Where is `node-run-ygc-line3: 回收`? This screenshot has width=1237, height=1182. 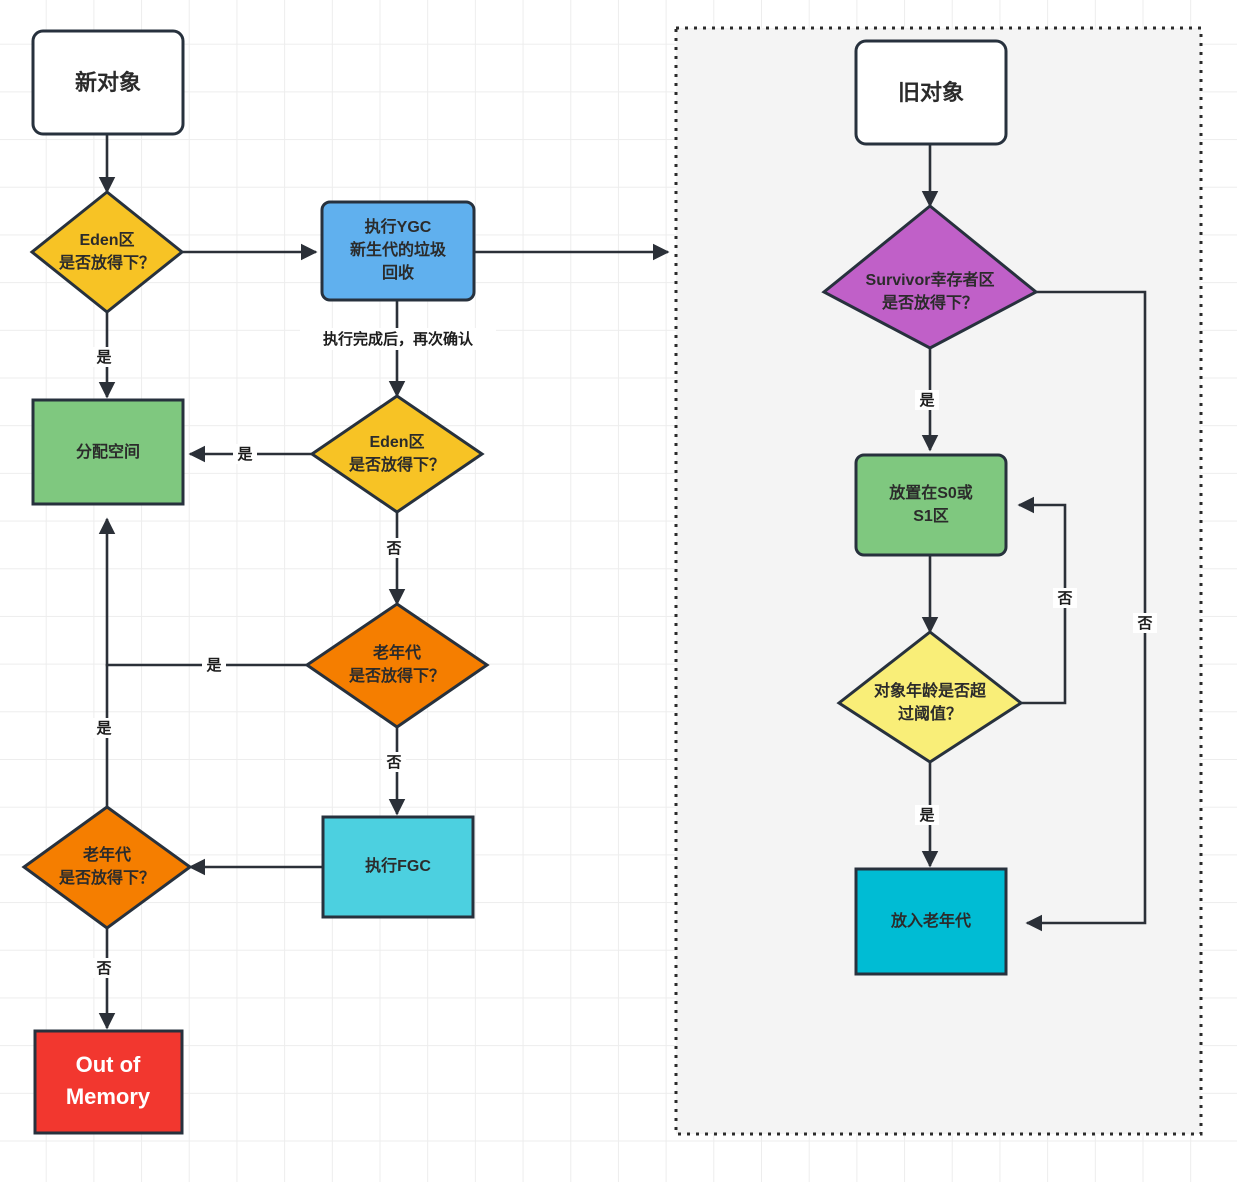 node-run-ygc-line3: 回收 is located at coordinates (398, 272).